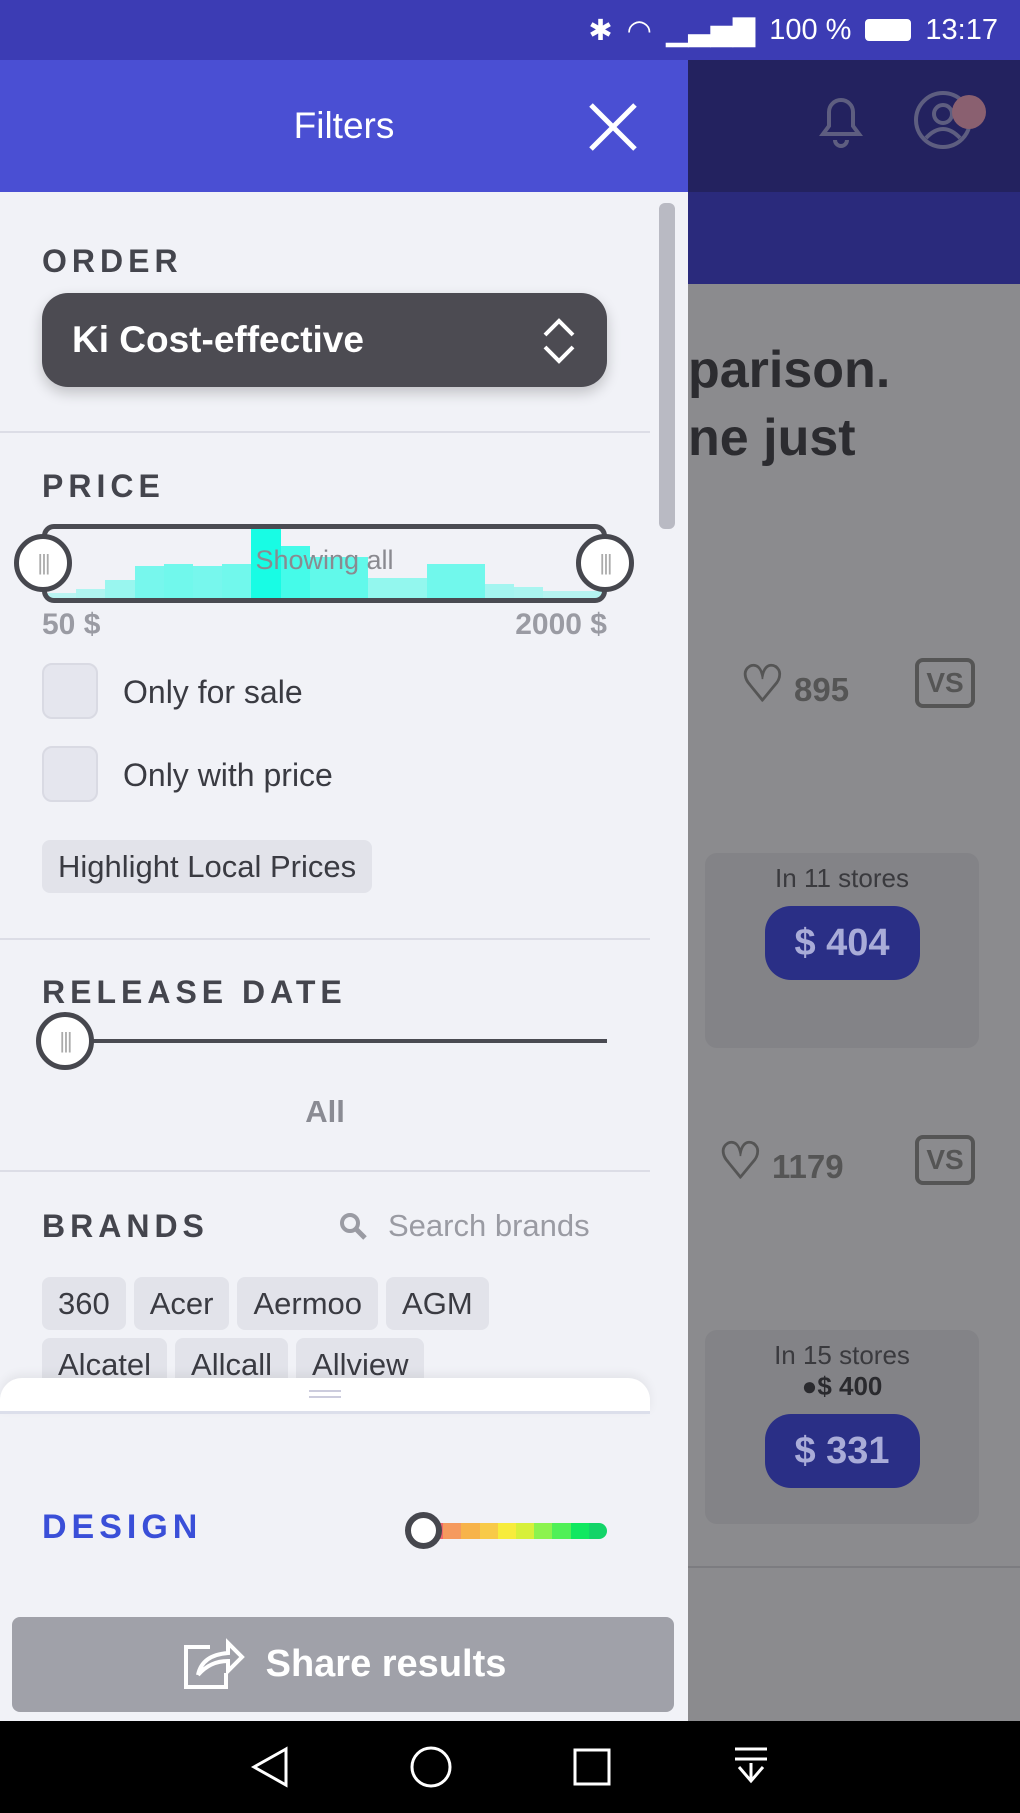 The height and width of the screenshot is (1813, 1020). I want to click on brand-chip: 360, so click(84, 1303).